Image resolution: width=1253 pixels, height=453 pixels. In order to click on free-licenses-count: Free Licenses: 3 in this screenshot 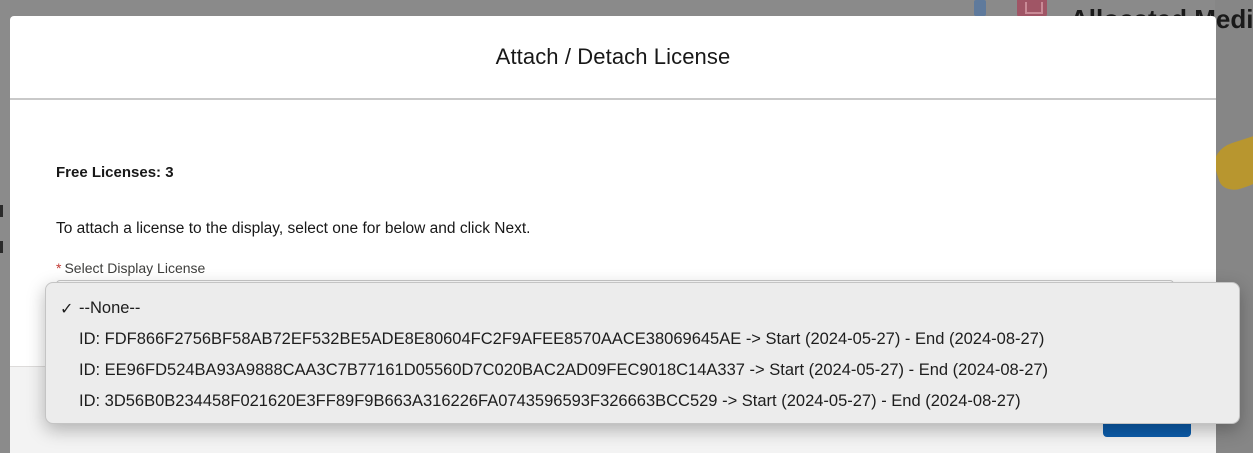, I will do `click(115, 172)`.